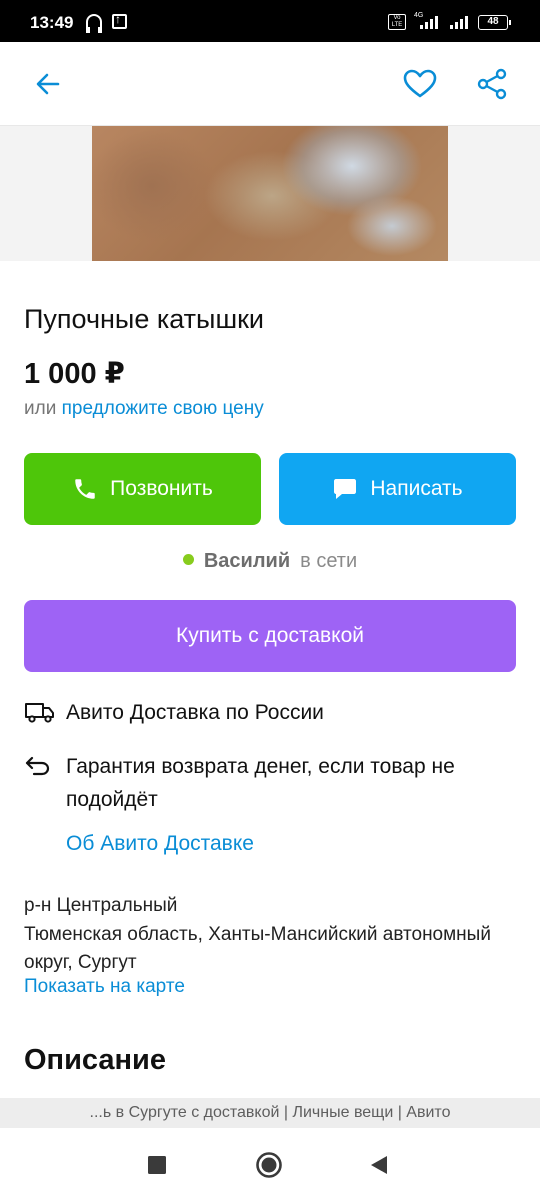 The image size is (540, 1200). I want to click on call-button: Позвонить, so click(142, 489).